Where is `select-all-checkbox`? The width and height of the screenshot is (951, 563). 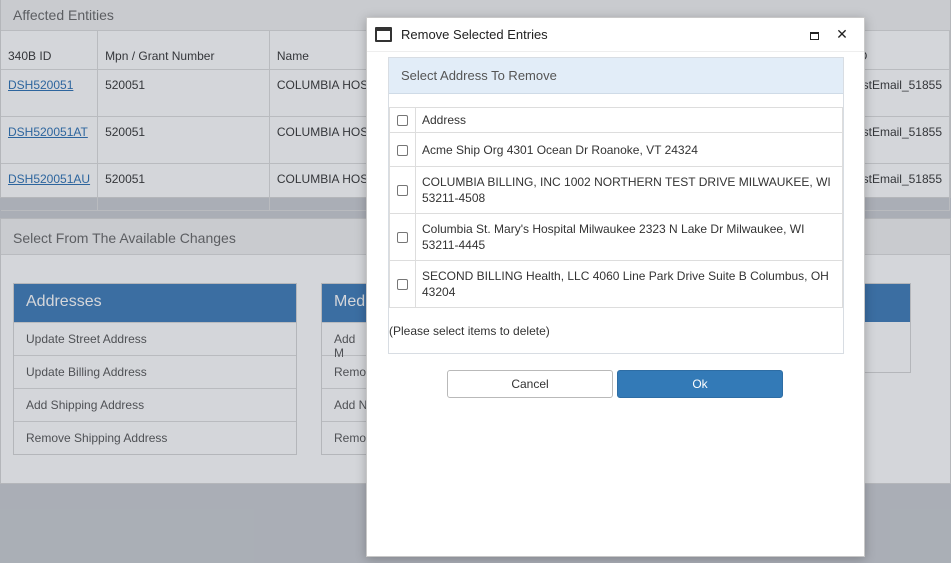
select-all-checkbox is located at coordinates (402, 121).